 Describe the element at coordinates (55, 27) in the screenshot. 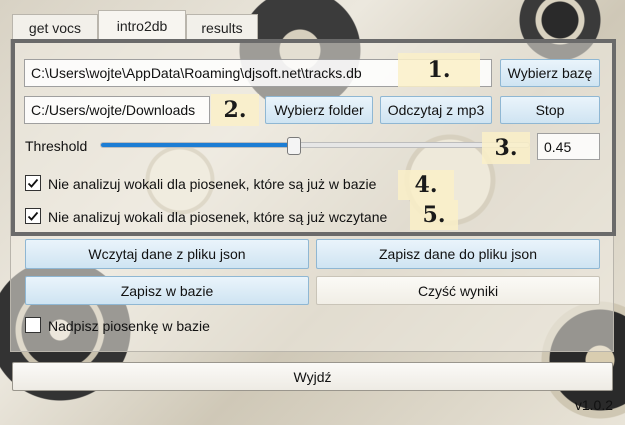

I see `tab-get-vocs: get vocs` at that location.